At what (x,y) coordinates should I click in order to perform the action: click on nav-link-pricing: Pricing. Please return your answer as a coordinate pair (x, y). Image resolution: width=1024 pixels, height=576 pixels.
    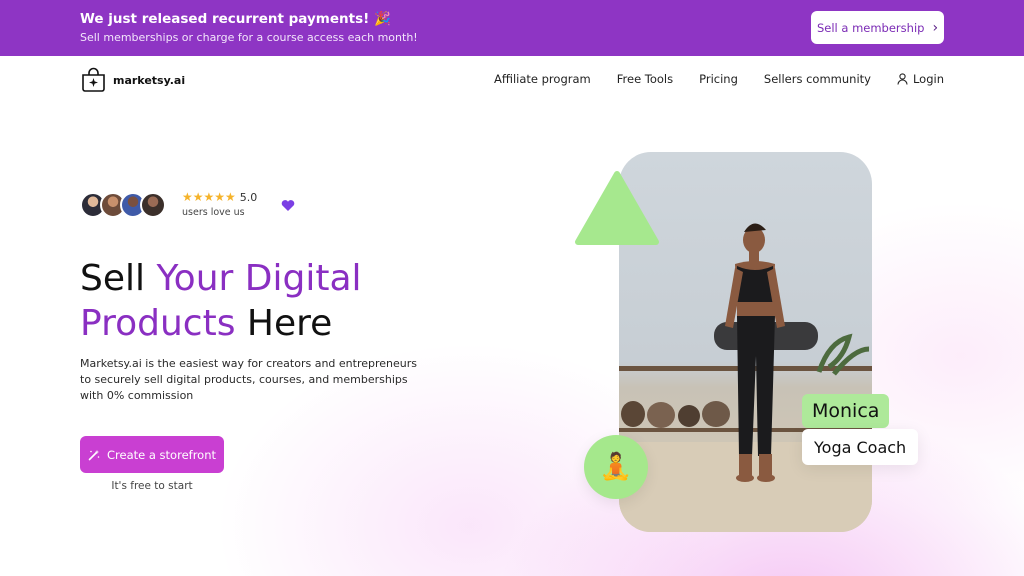
    Looking at the image, I should click on (718, 79).